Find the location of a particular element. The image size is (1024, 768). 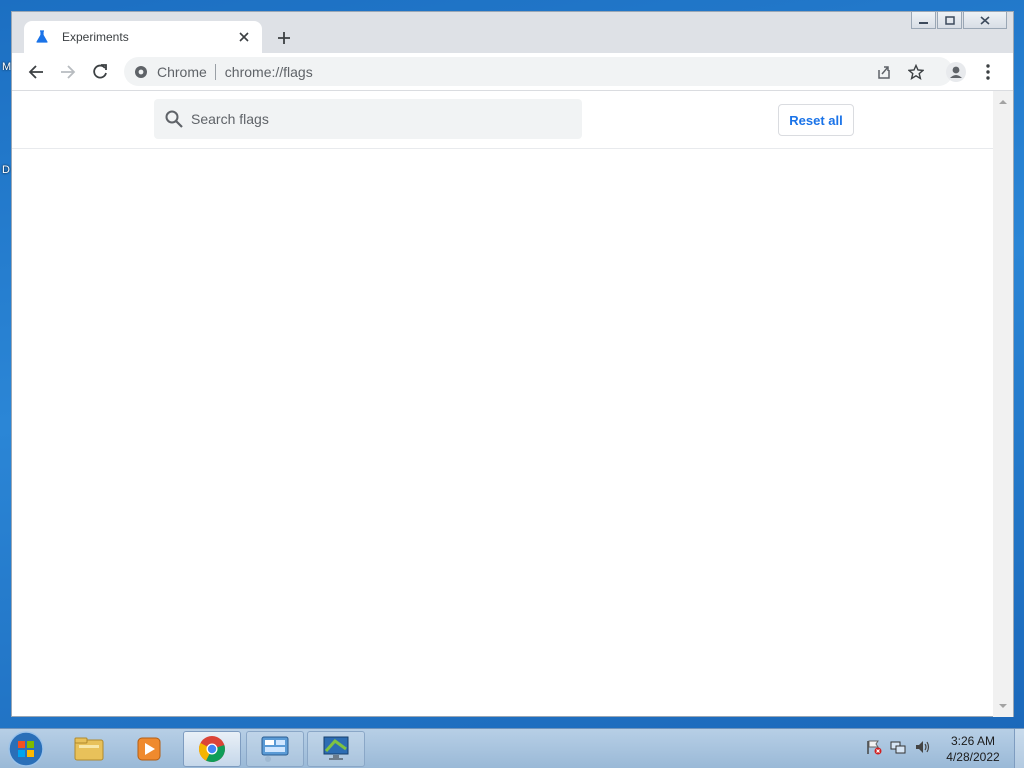

search-icon is located at coordinates (175, 119).